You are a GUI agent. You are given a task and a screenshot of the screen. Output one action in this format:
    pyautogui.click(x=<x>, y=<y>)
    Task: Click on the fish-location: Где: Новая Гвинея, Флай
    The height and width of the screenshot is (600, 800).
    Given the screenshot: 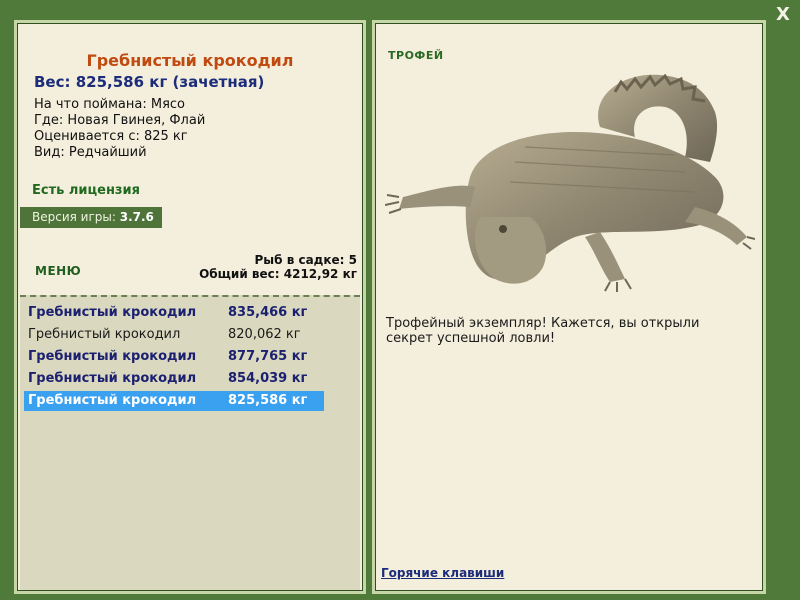 What is the action you would take?
    pyautogui.click(x=120, y=120)
    